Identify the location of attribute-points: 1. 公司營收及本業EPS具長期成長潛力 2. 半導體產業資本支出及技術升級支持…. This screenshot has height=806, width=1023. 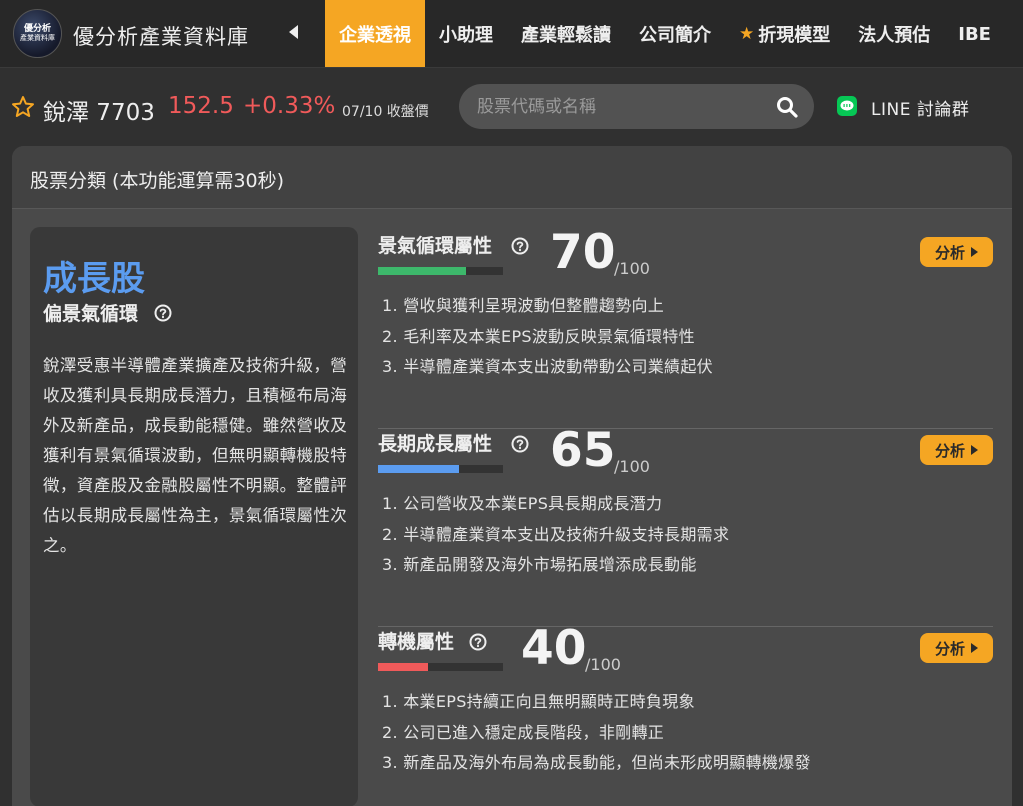
(555, 535).